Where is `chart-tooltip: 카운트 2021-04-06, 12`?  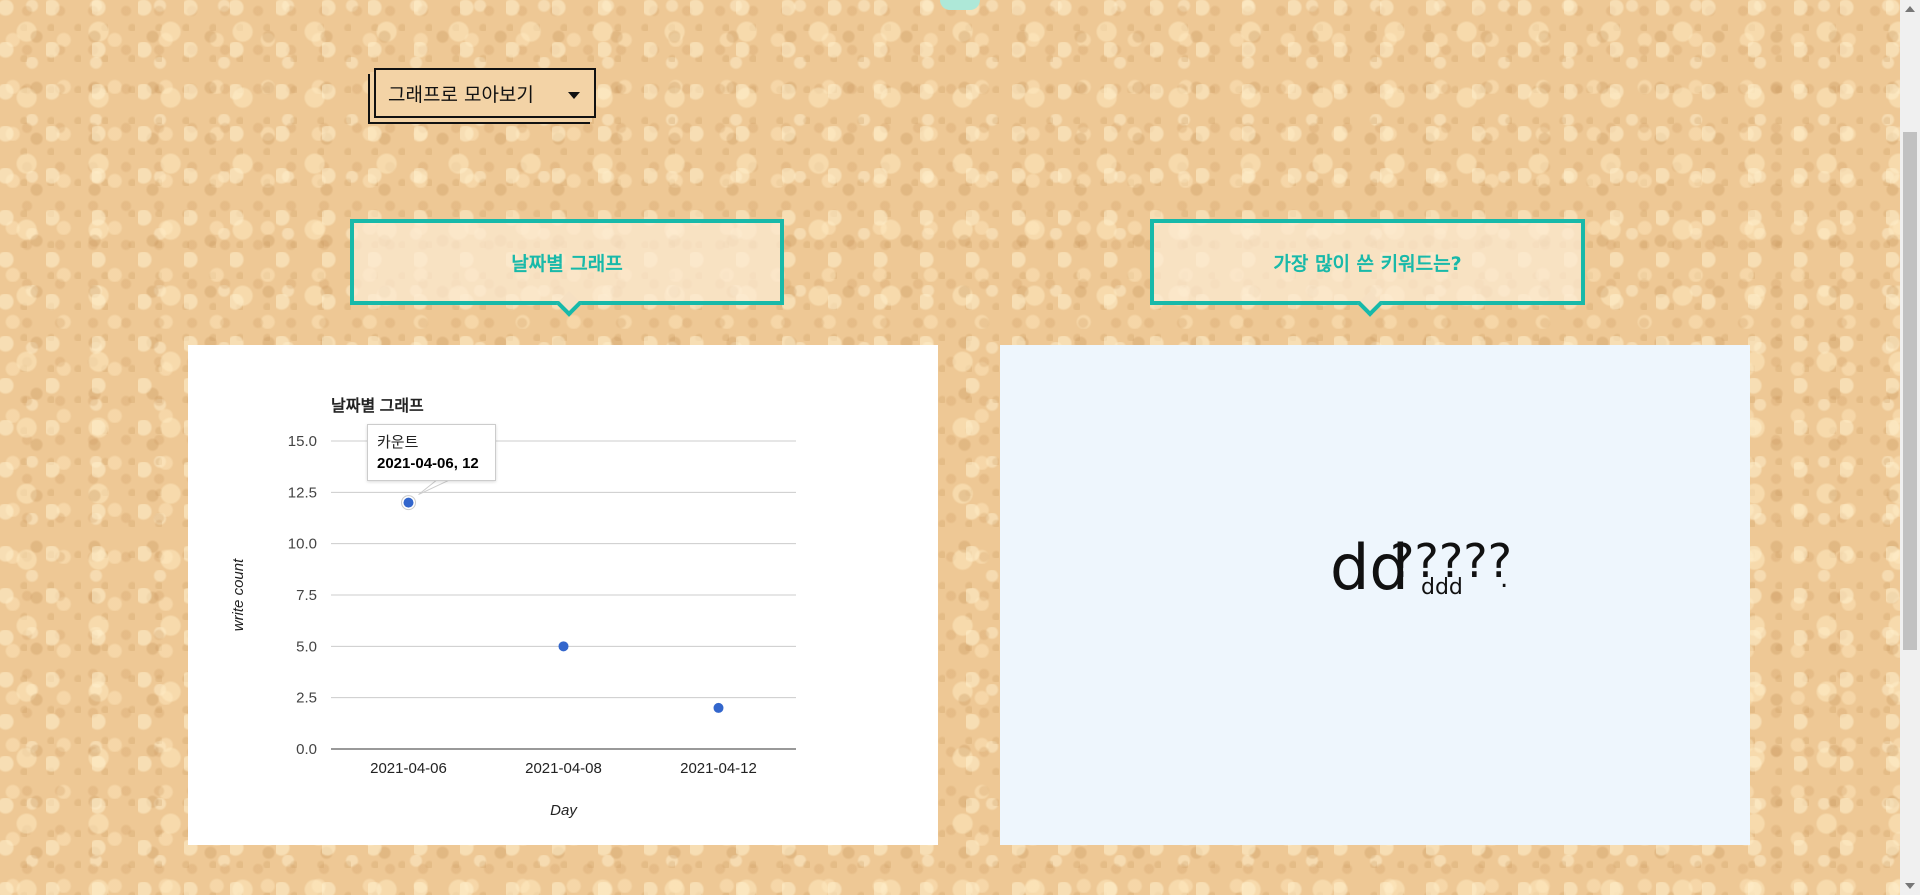 chart-tooltip: 카운트 2021-04-06, 12 is located at coordinates (431, 452).